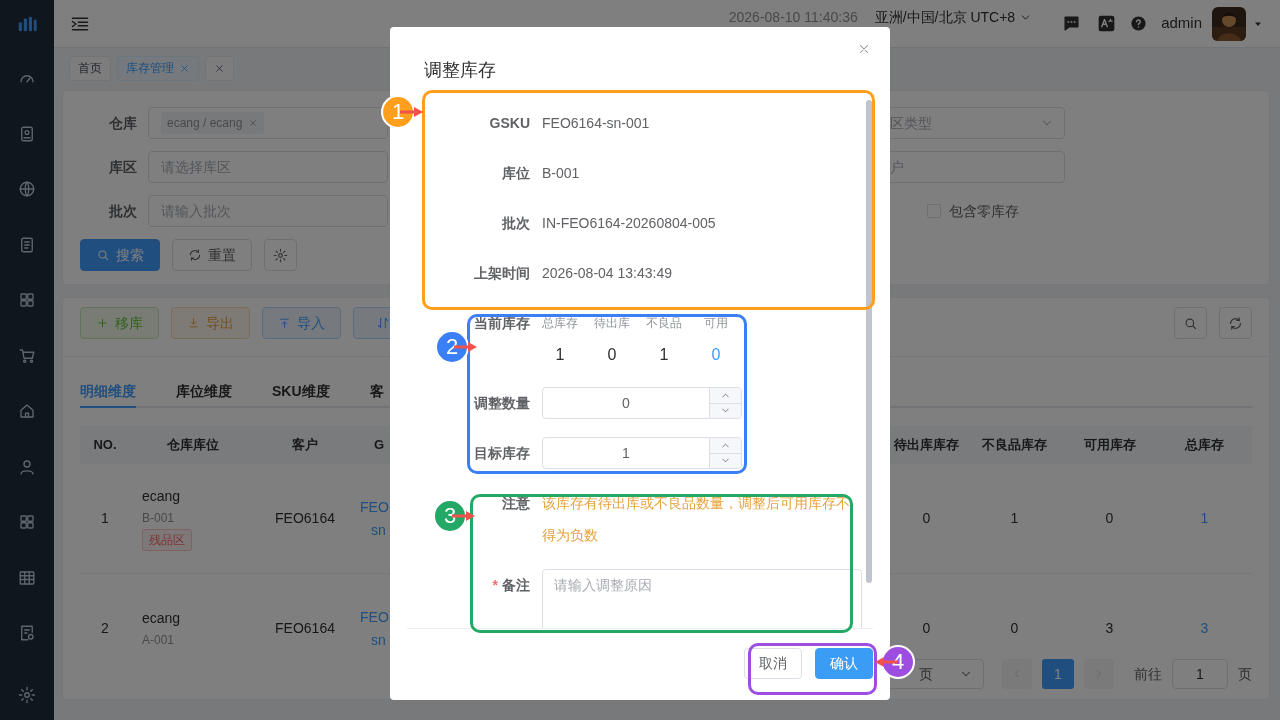  What do you see at coordinates (561, 173) in the screenshot?
I see `field-value: B-001` at bounding box center [561, 173].